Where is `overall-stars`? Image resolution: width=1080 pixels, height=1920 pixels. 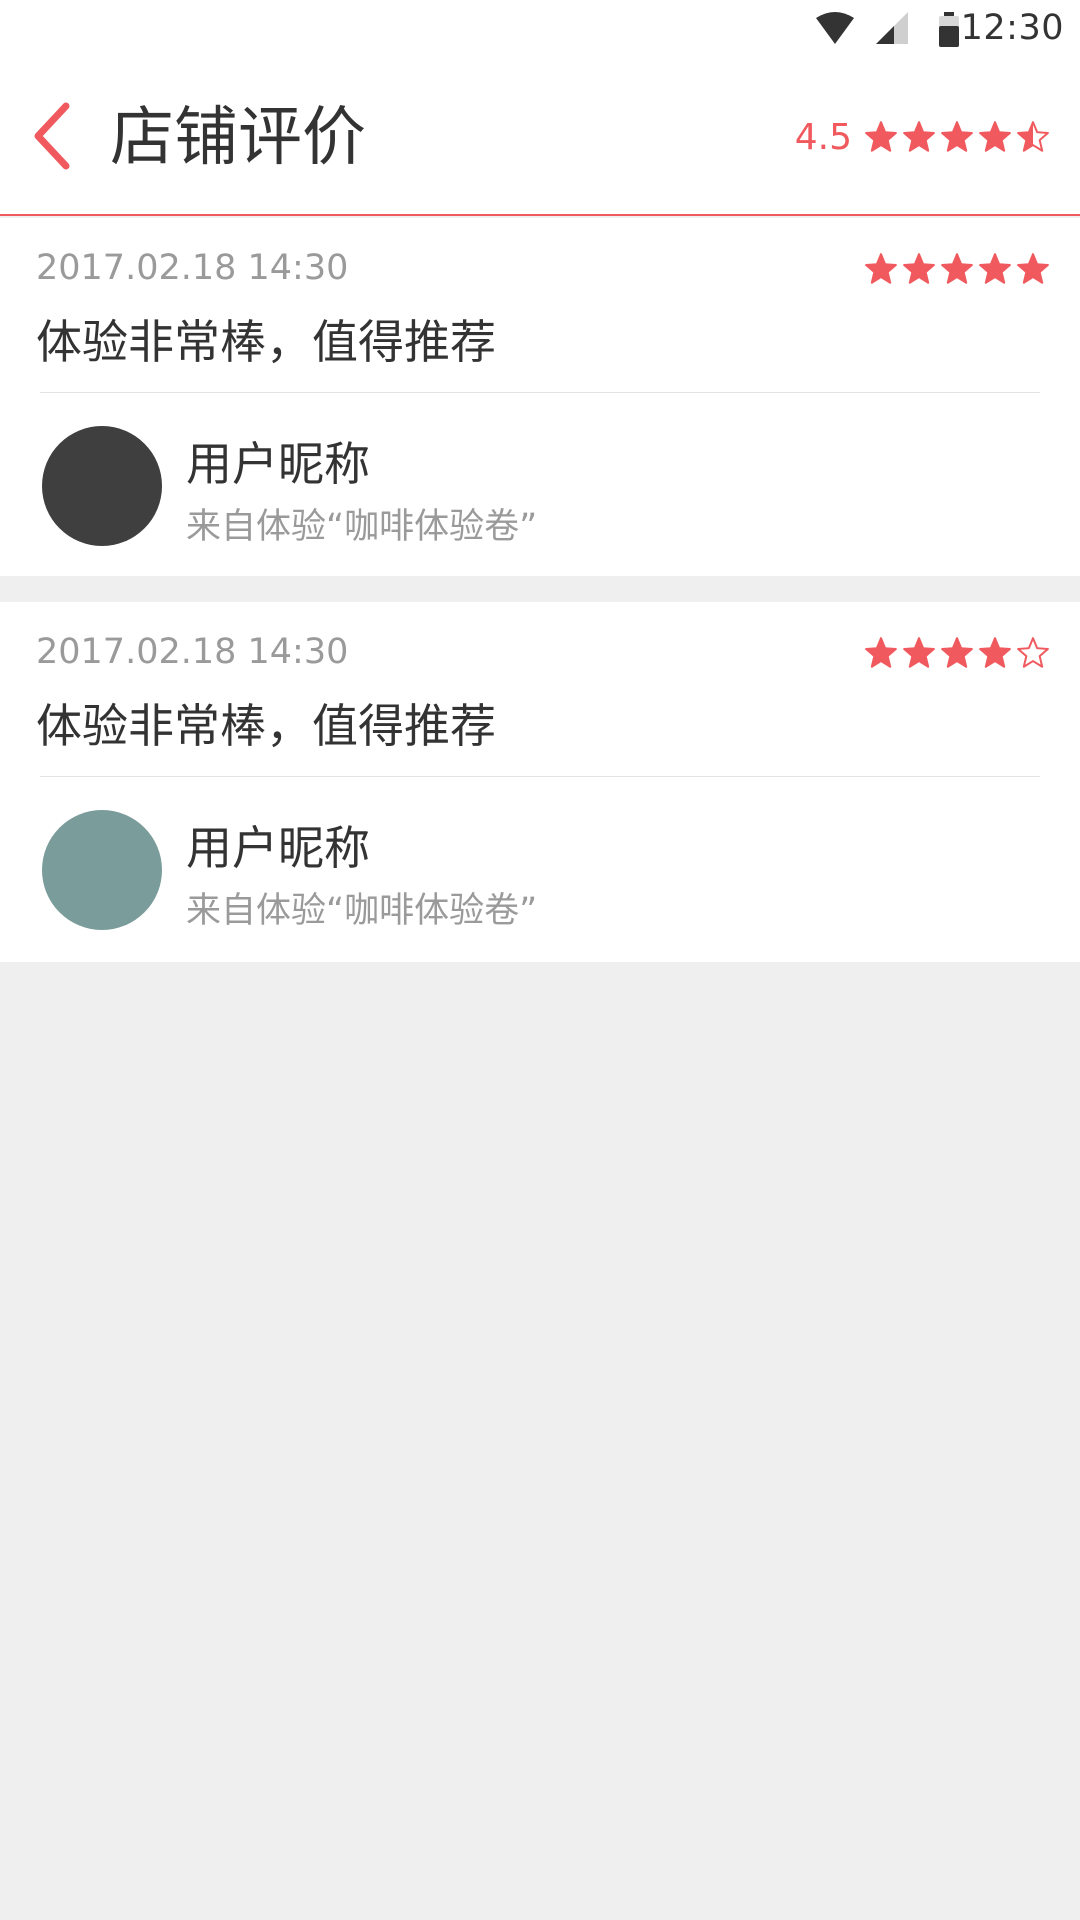
overall-stars is located at coordinates (957, 137).